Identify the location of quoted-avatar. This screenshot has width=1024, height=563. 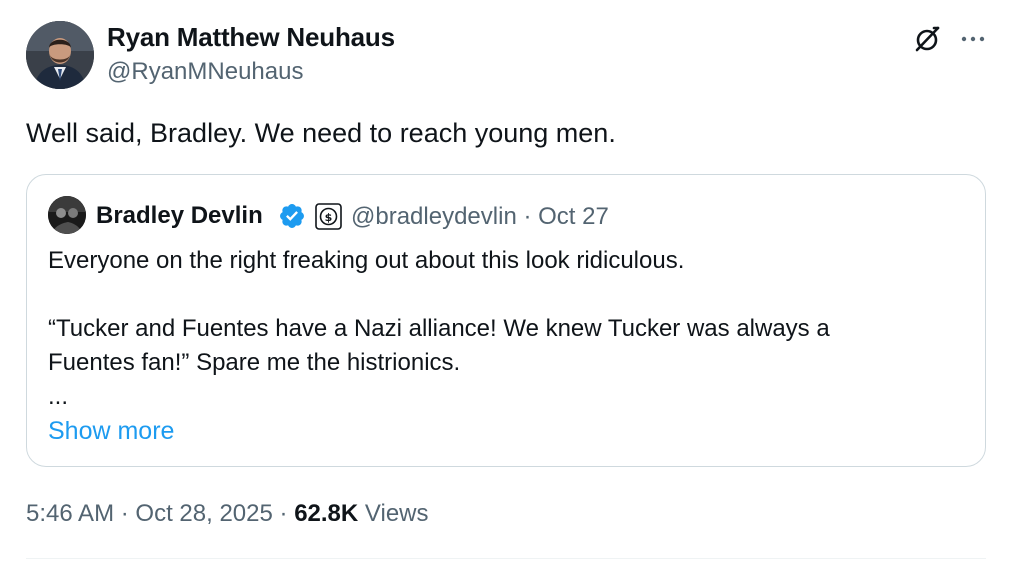
(67, 215).